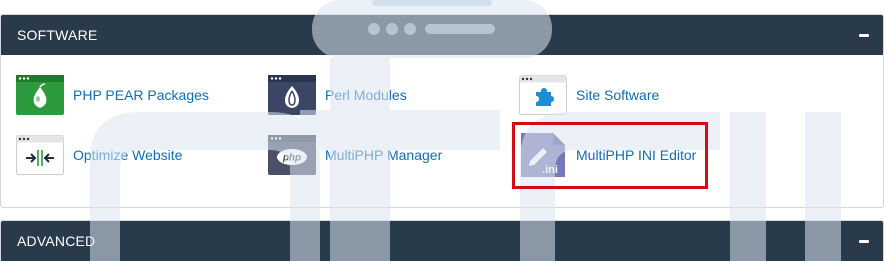 This screenshot has height=261, width=884. I want to click on php-pear-icon, so click(40, 95).